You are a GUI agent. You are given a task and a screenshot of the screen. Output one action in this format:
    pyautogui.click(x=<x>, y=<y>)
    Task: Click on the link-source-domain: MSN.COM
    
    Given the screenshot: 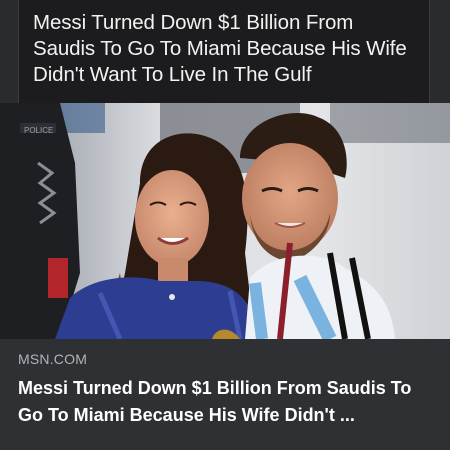 What is the action you would take?
    pyautogui.click(x=53, y=359)
    